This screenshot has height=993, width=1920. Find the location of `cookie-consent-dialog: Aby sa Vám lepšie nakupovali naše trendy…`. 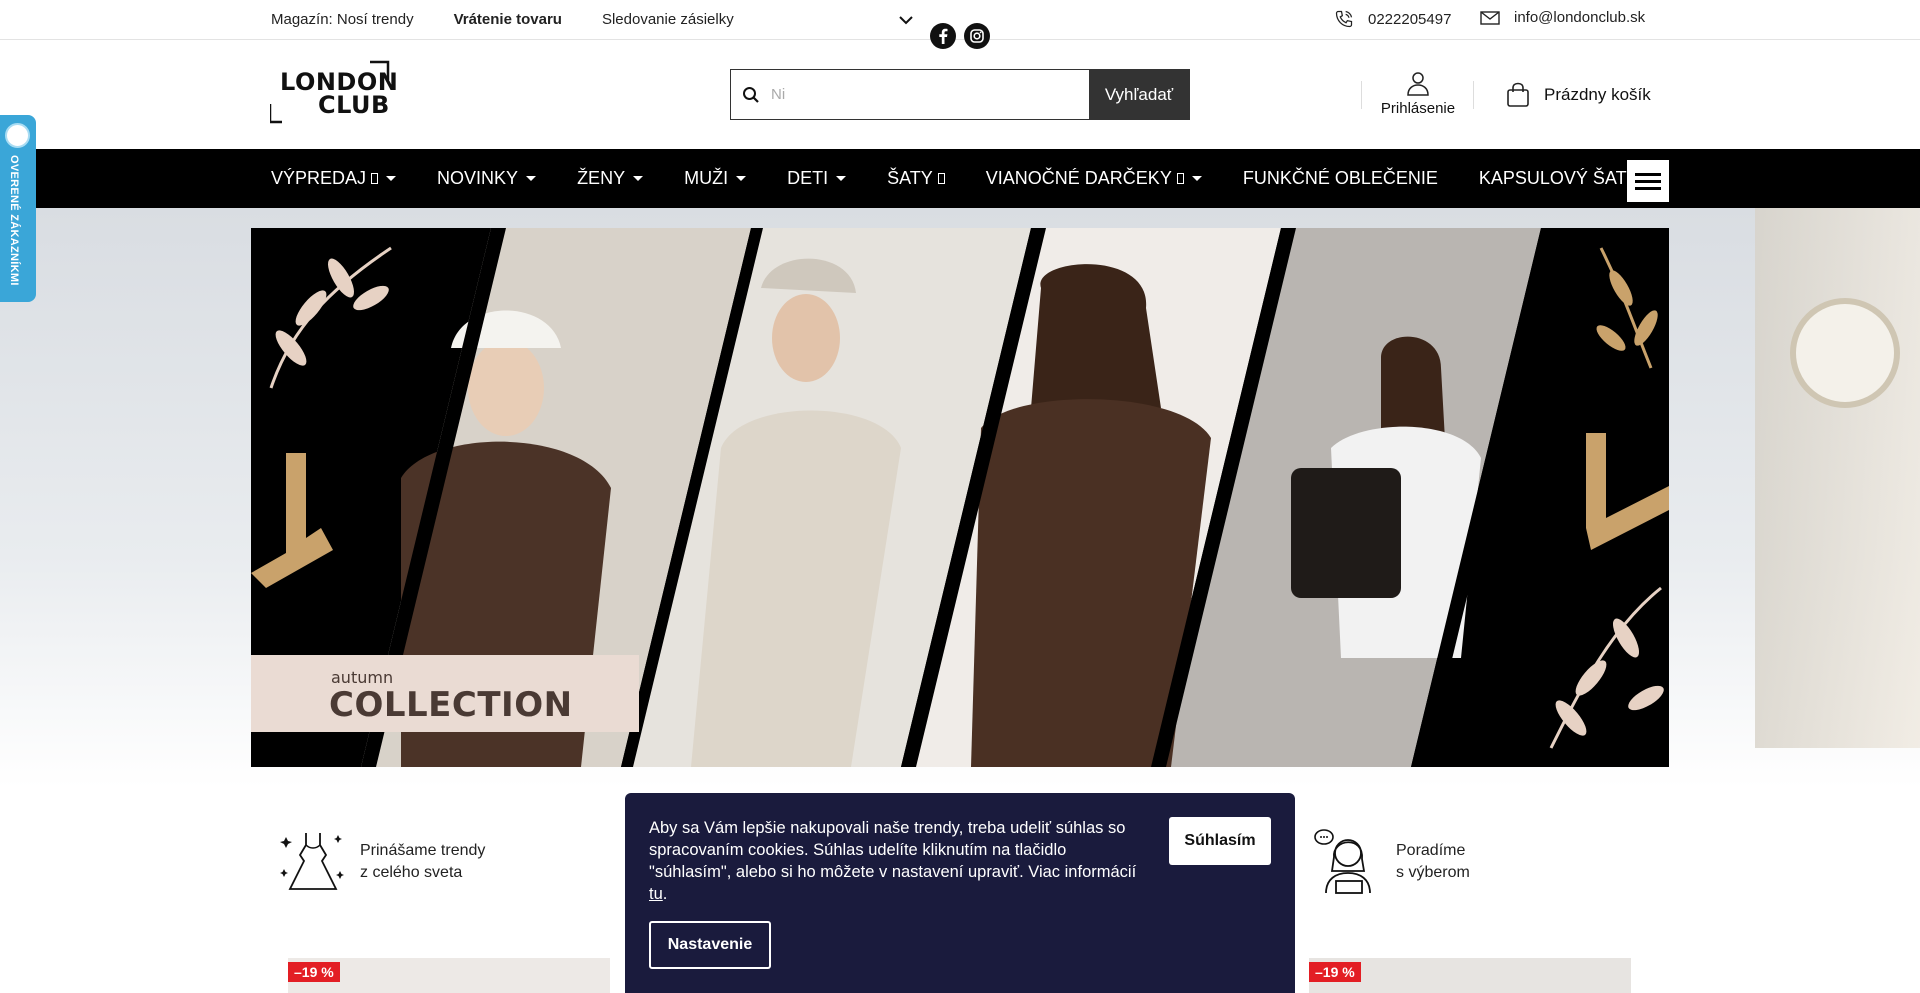

cookie-consent-dialog: Aby sa Vám lepšie nakupovali naše trendy… is located at coordinates (960, 893).